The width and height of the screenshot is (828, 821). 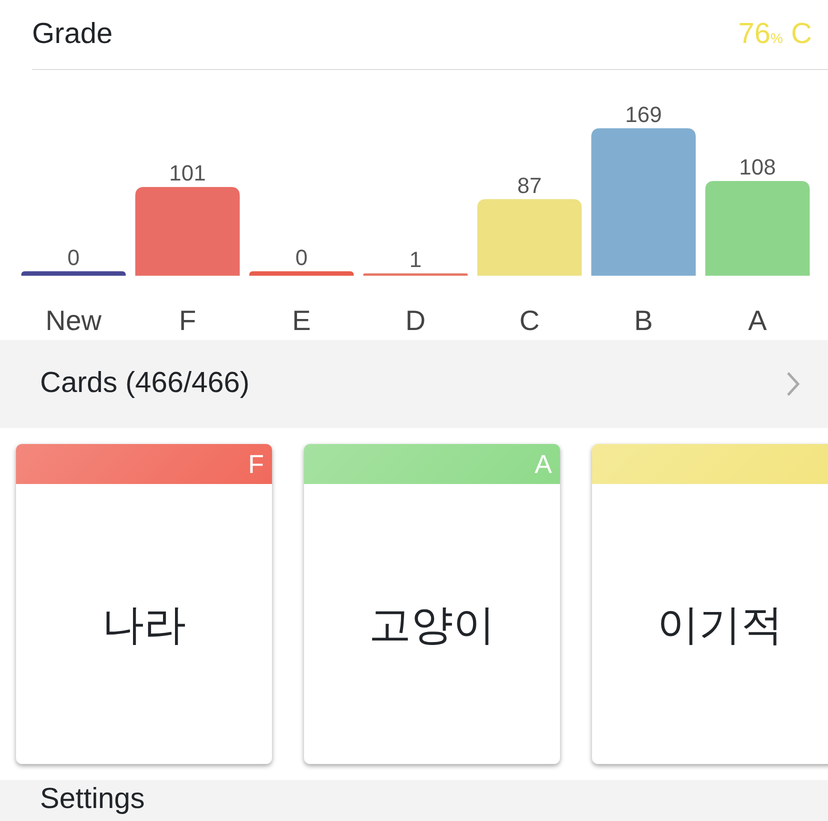 What do you see at coordinates (643, 320) in the screenshot?
I see `category-label: B` at bounding box center [643, 320].